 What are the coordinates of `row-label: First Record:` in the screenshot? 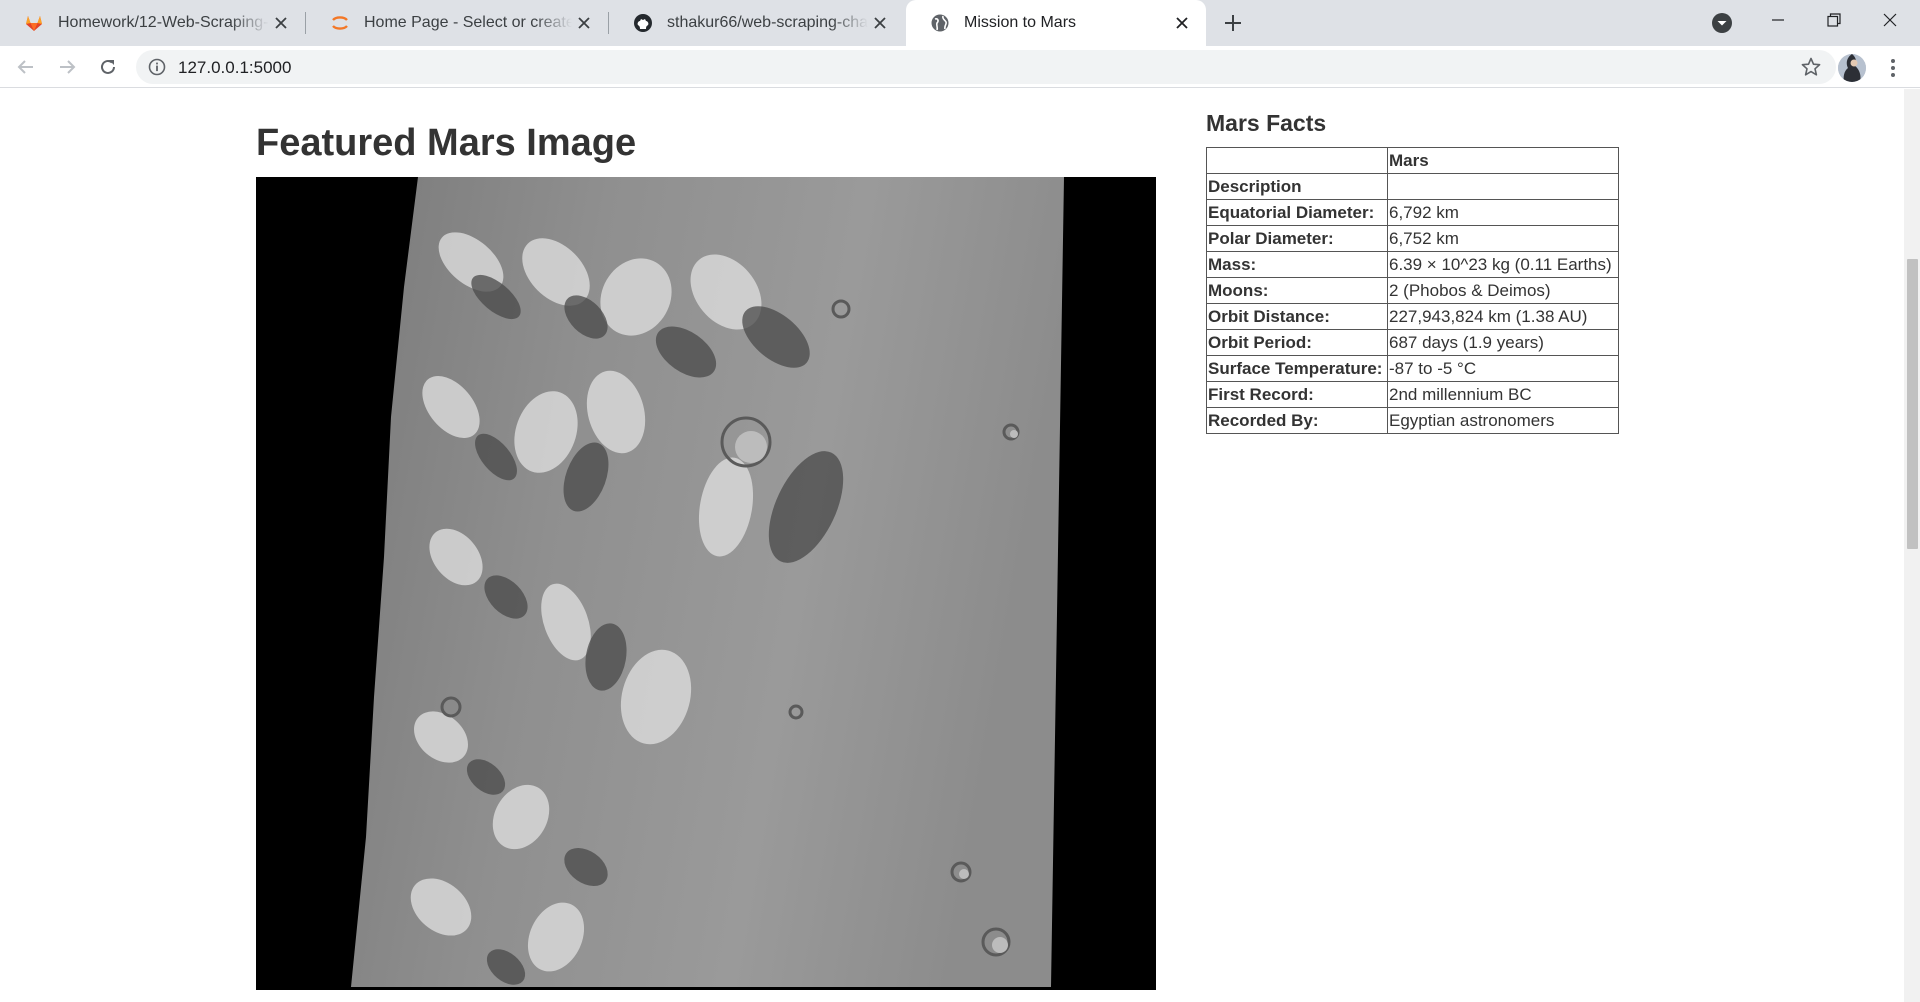 It's located at (1297, 394).